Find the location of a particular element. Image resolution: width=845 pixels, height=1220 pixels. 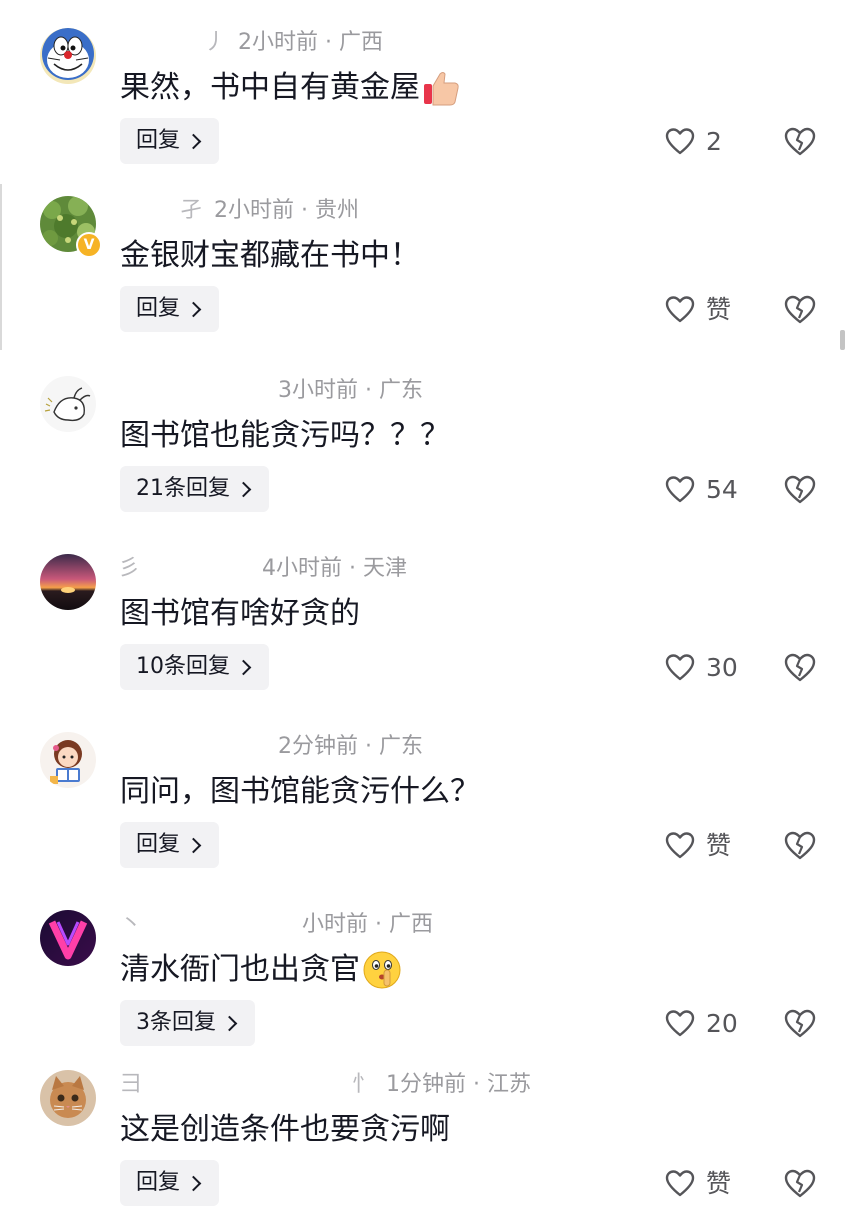

cartoon-cat-avatar is located at coordinates (68, 56).